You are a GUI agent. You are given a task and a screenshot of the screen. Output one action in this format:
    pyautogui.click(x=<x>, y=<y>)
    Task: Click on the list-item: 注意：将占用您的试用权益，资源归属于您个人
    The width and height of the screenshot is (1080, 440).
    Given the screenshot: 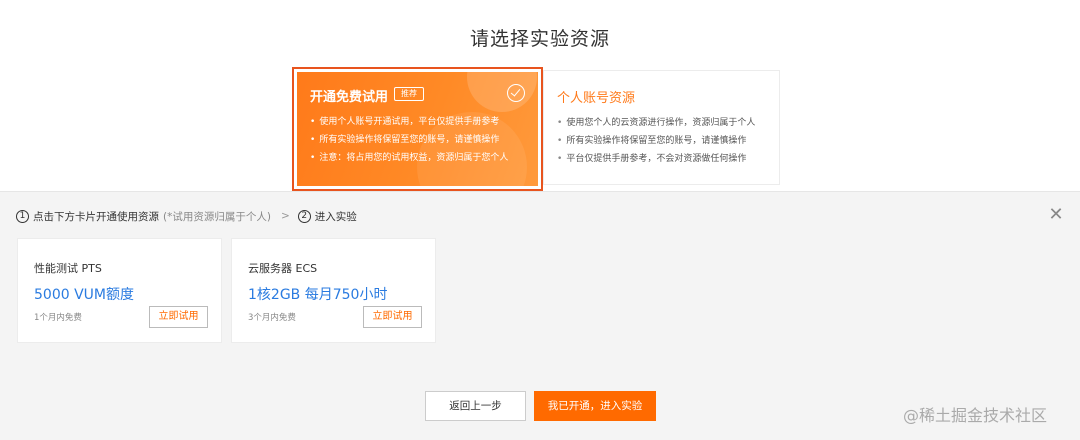 What is the action you would take?
    pyautogui.click(x=409, y=158)
    